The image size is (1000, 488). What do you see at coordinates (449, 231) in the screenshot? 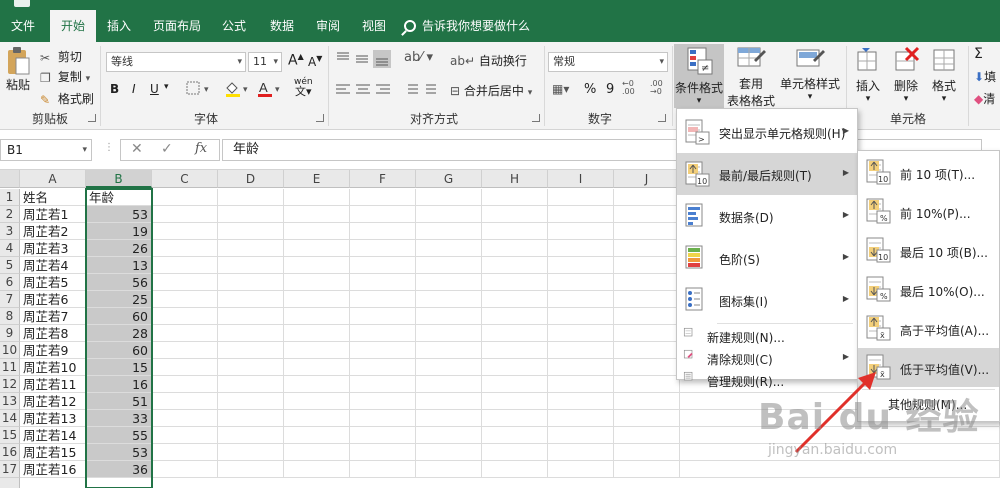
I see `cell-g3` at bounding box center [449, 231].